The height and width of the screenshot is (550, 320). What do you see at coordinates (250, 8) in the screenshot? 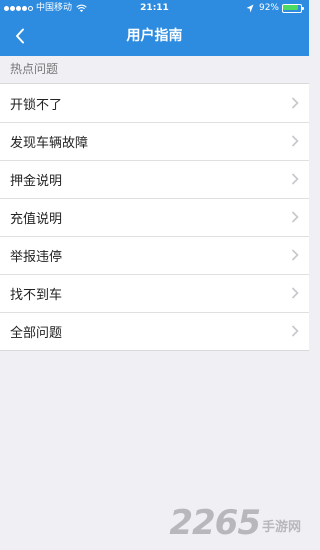
I see `location-arrow-icon` at bounding box center [250, 8].